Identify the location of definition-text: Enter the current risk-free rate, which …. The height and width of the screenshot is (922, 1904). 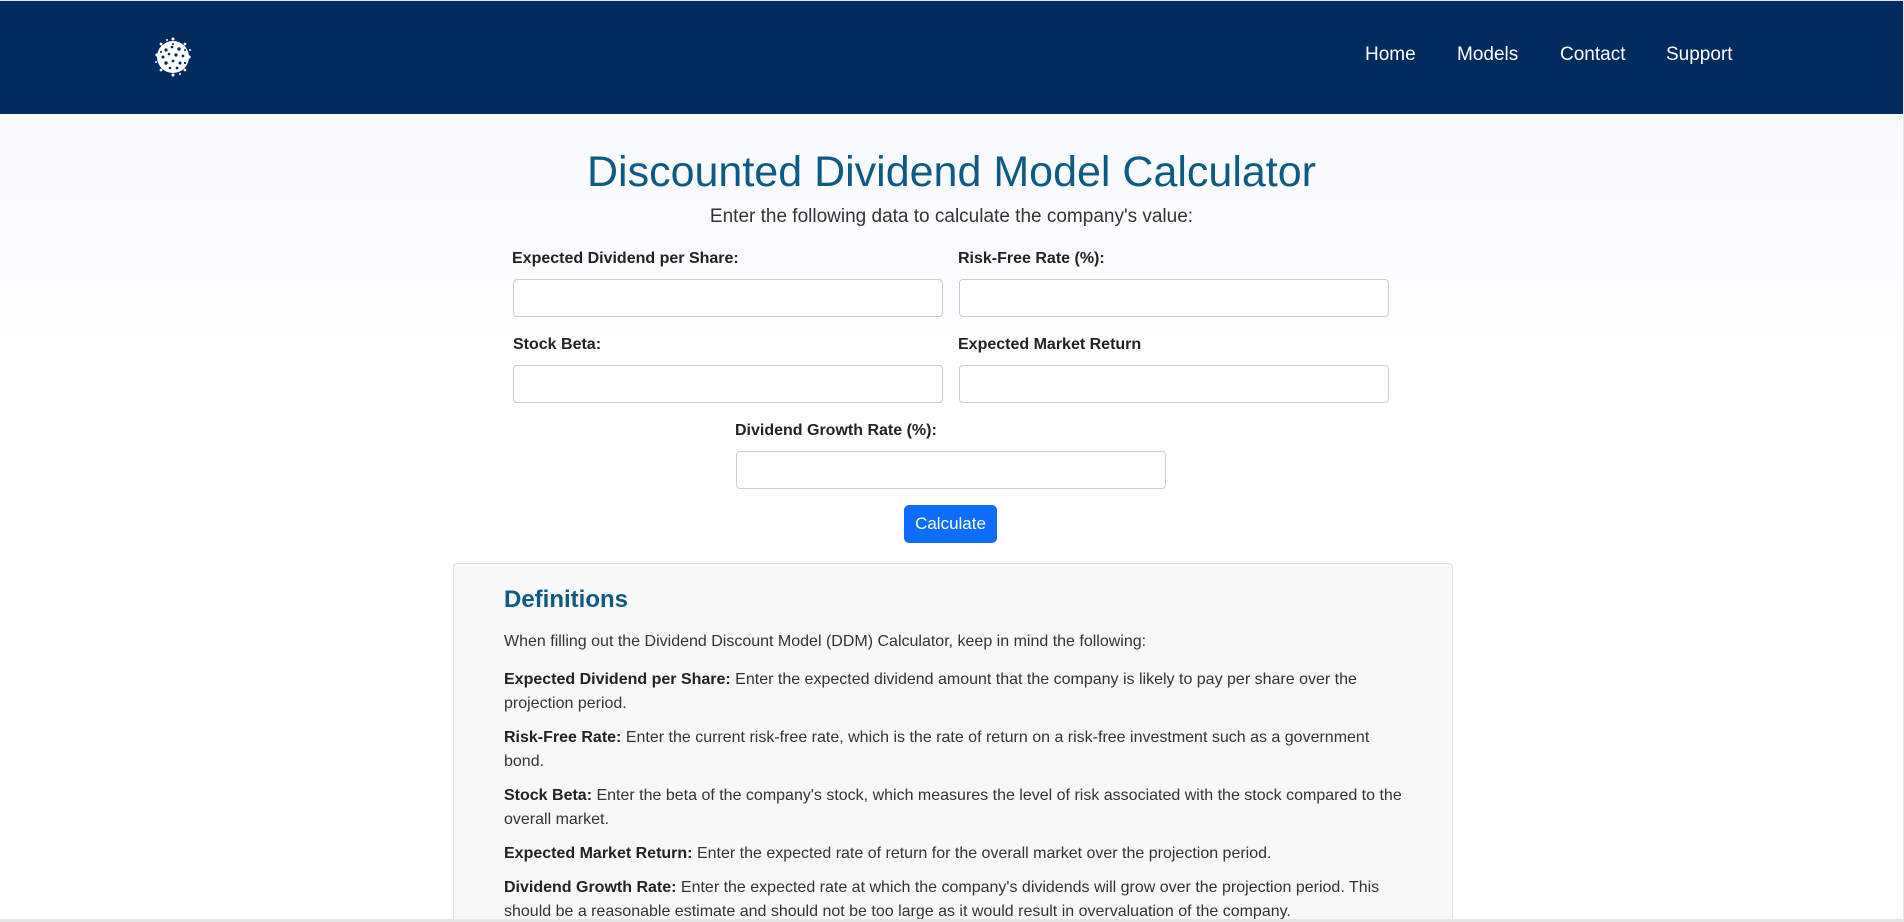
(937, 749).